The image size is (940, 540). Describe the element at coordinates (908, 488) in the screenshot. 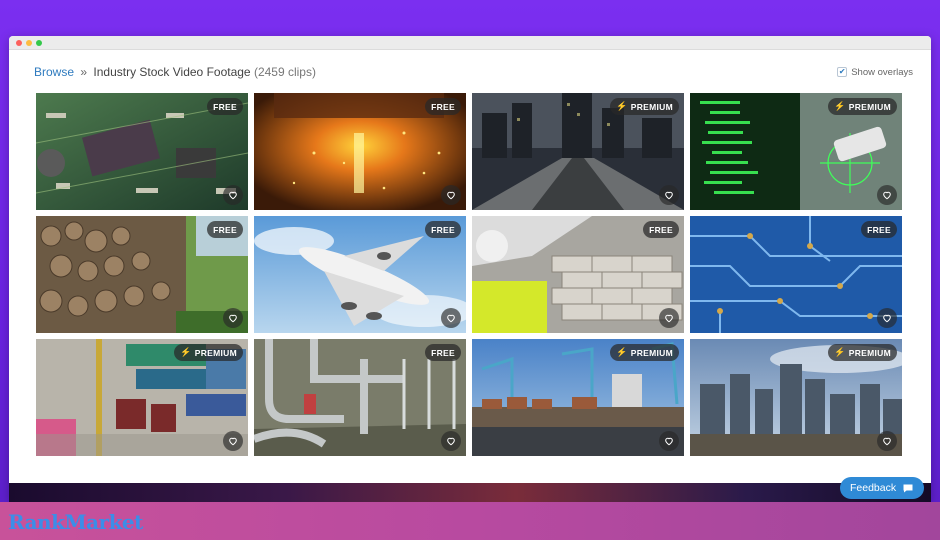

I see `chat-bubble-icon` at that location.